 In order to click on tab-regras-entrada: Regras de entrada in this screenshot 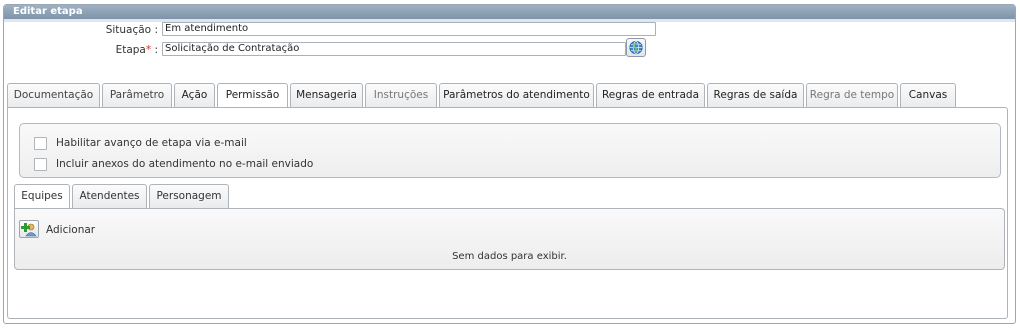, I will do `click(650, 95)`.